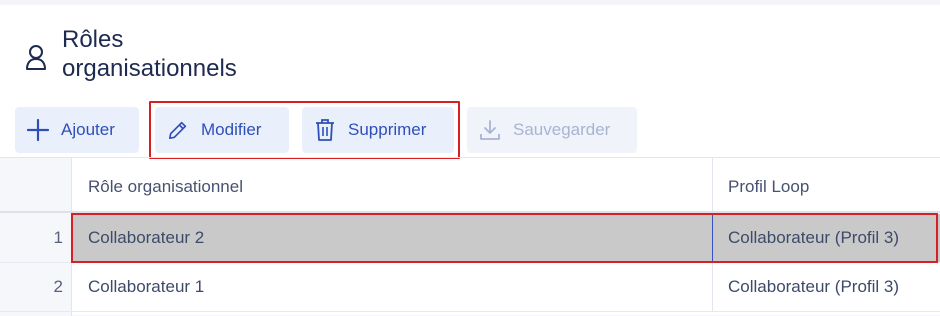  What do you see at coordinates (165, 187) in the screenshot?
I see `column-header-role: Rôle organisationnel` at bounding box center [165, 187].